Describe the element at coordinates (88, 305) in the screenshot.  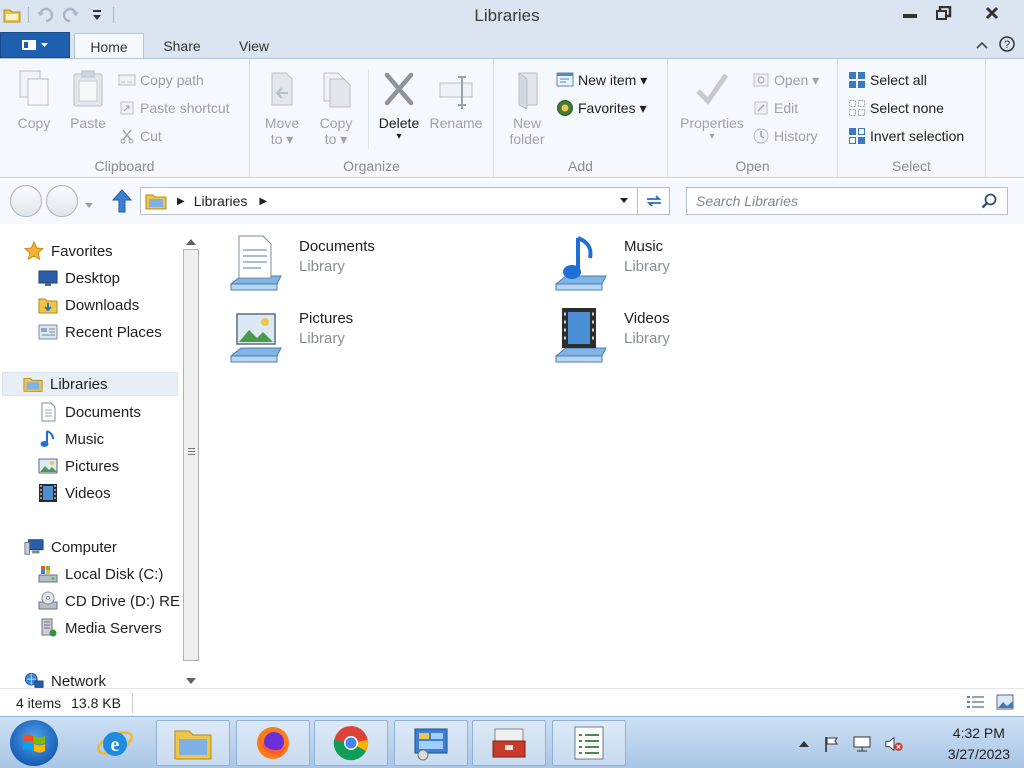
I see `nav-item-downloads: Downloads` at that location.